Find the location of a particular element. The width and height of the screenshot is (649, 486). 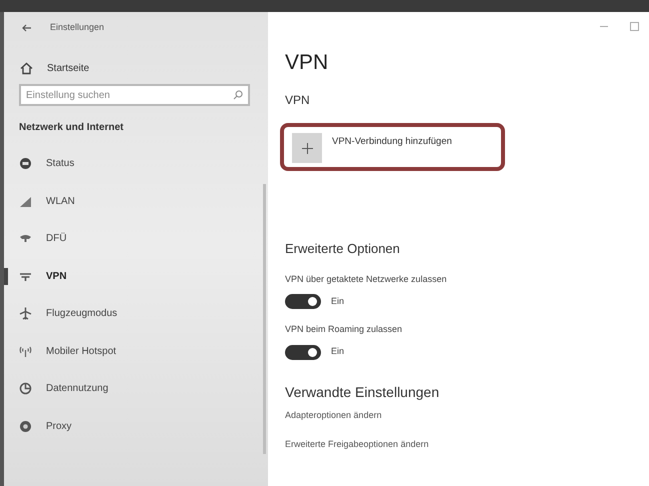

antenna-icon is located at coordinates (25, 351).